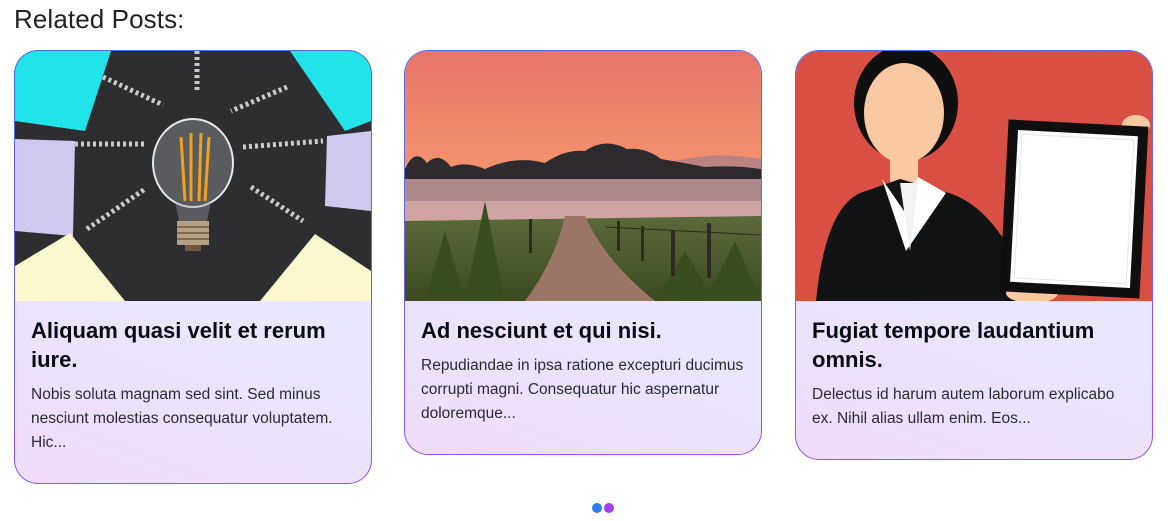 The height and width of the screenshot is (521, 1168). What do you see at coordinates (583, 176) in the screenshot?
I see `misty-path-sunset-image` at bounding box center [583, 176].